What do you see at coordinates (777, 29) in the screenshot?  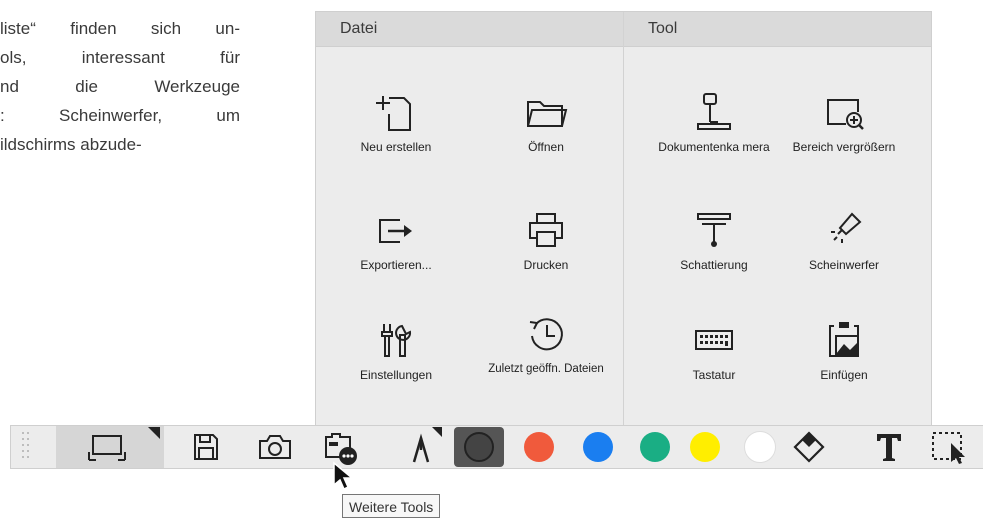 I see `tool-header: Tool` at bounding box center [777, 29].